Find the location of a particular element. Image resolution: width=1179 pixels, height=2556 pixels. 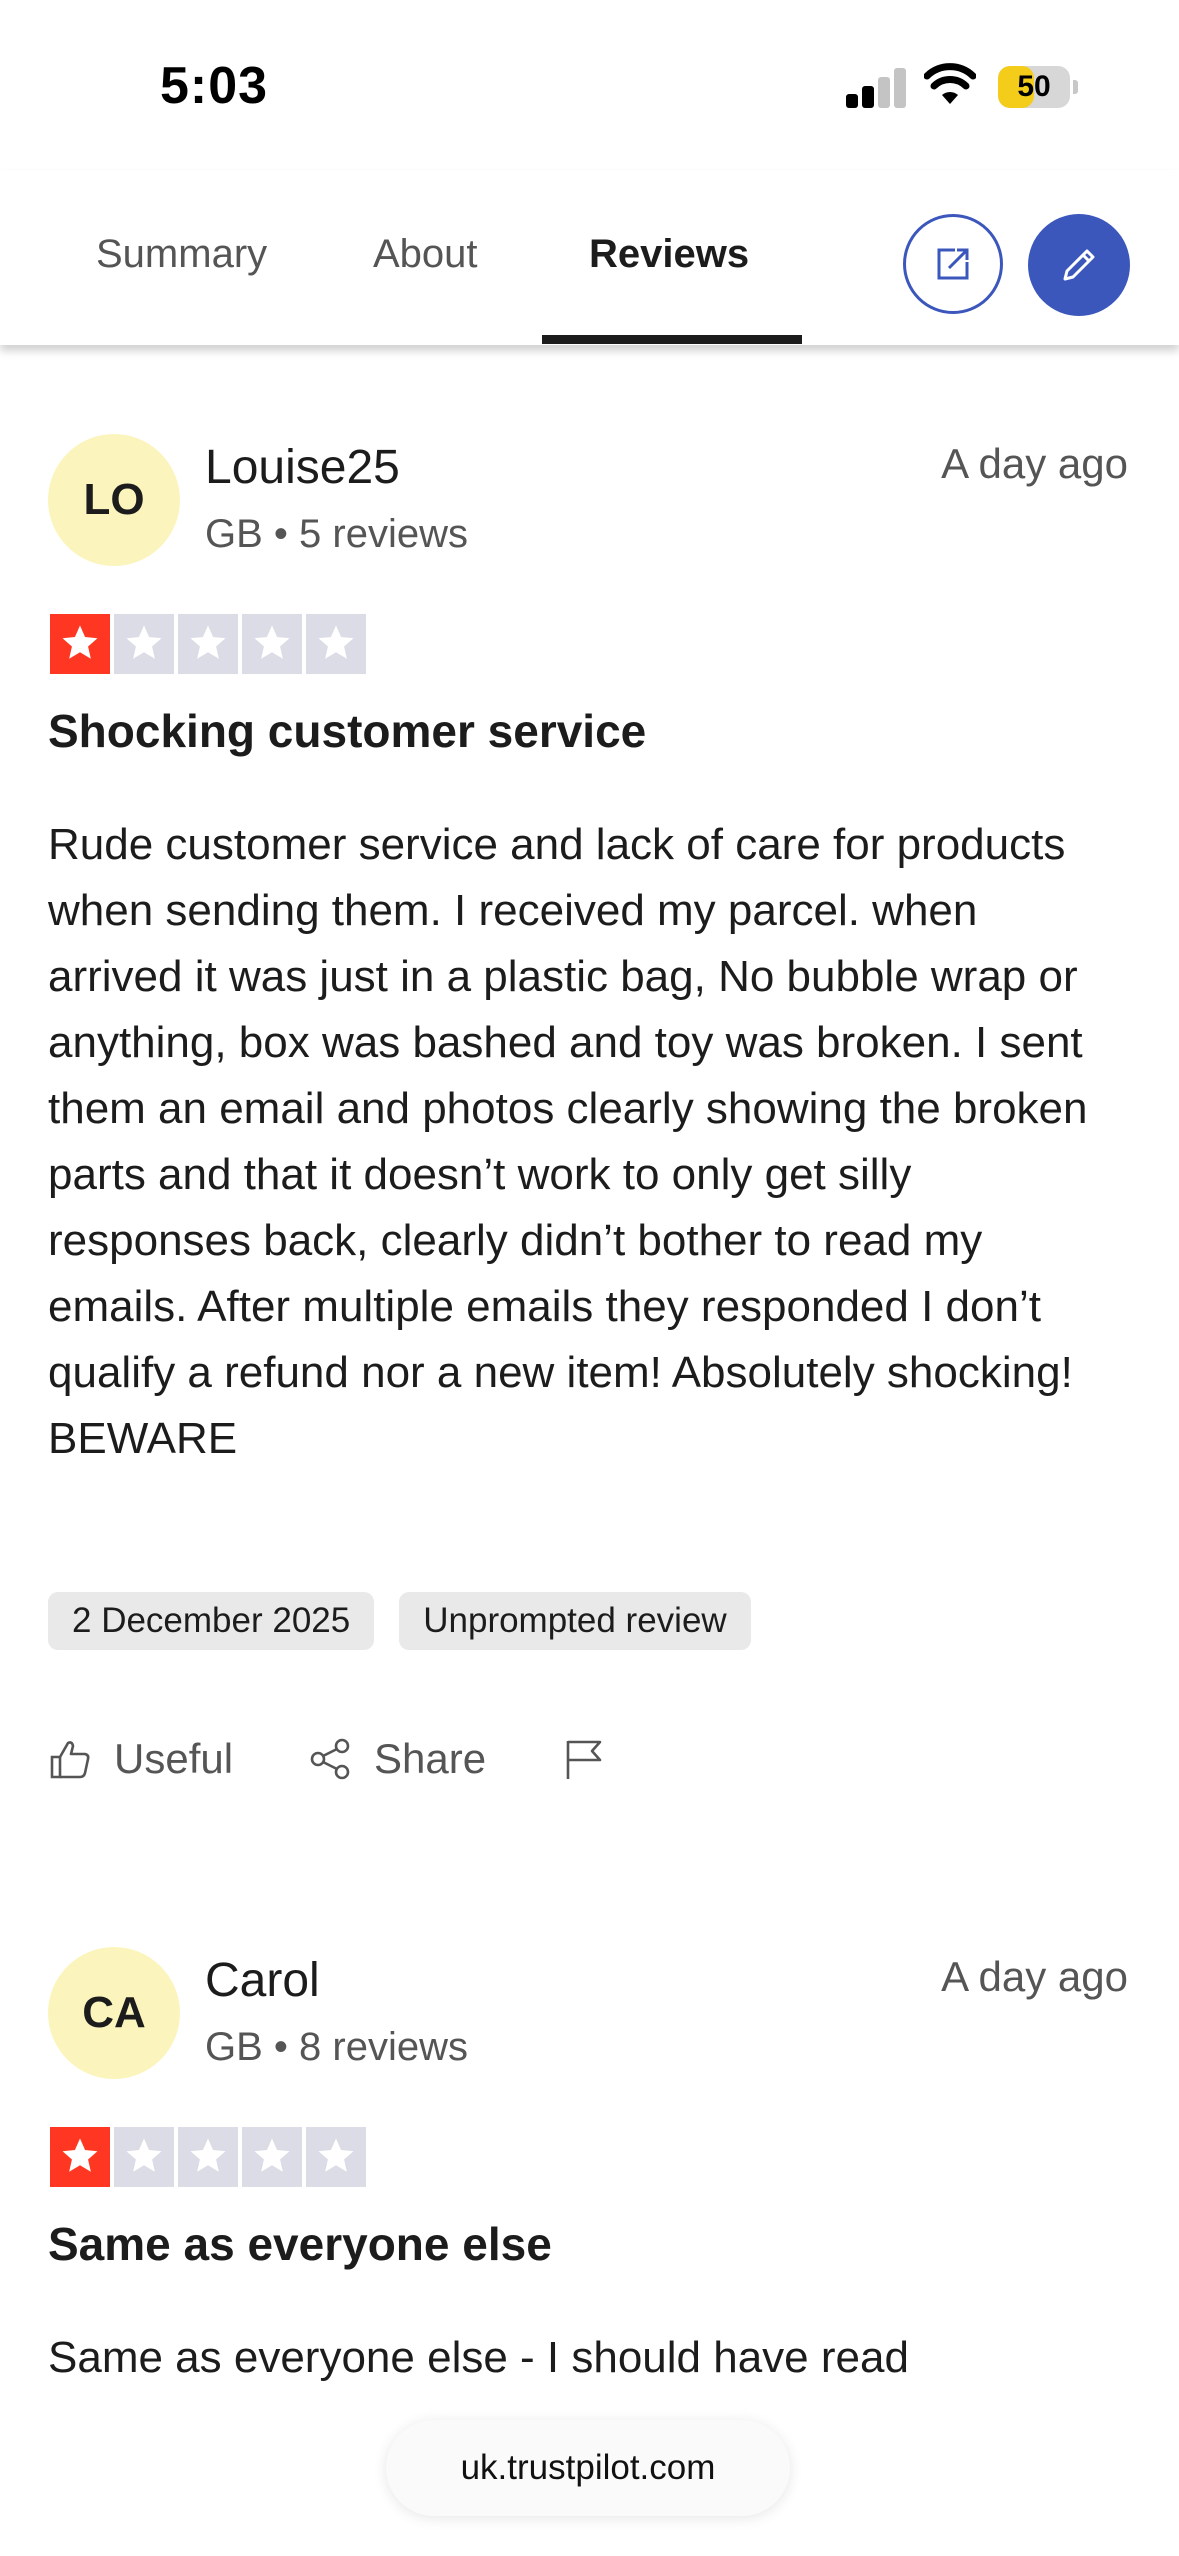

reviewer-meta: GB • 5 reviews is located at coordinates (336, 534).